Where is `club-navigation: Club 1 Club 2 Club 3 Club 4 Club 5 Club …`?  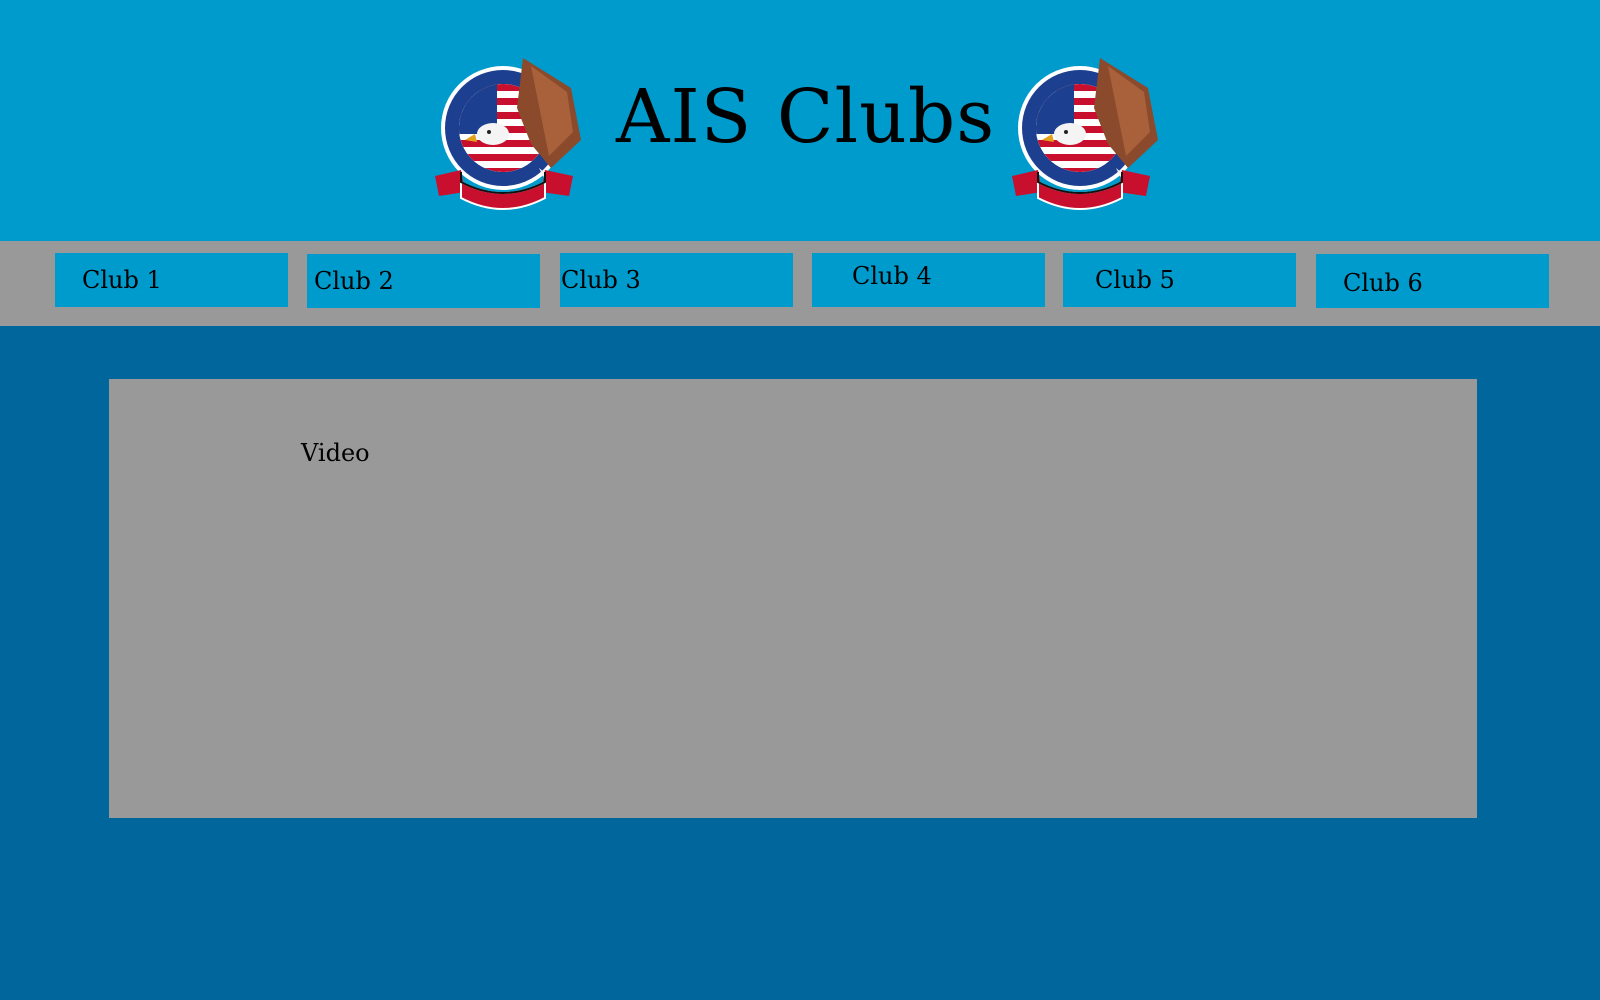
club-navigation: Club 1 Club 2 Club 3 Club 4 Club 5 Club … is located at coordinates (800, 283).